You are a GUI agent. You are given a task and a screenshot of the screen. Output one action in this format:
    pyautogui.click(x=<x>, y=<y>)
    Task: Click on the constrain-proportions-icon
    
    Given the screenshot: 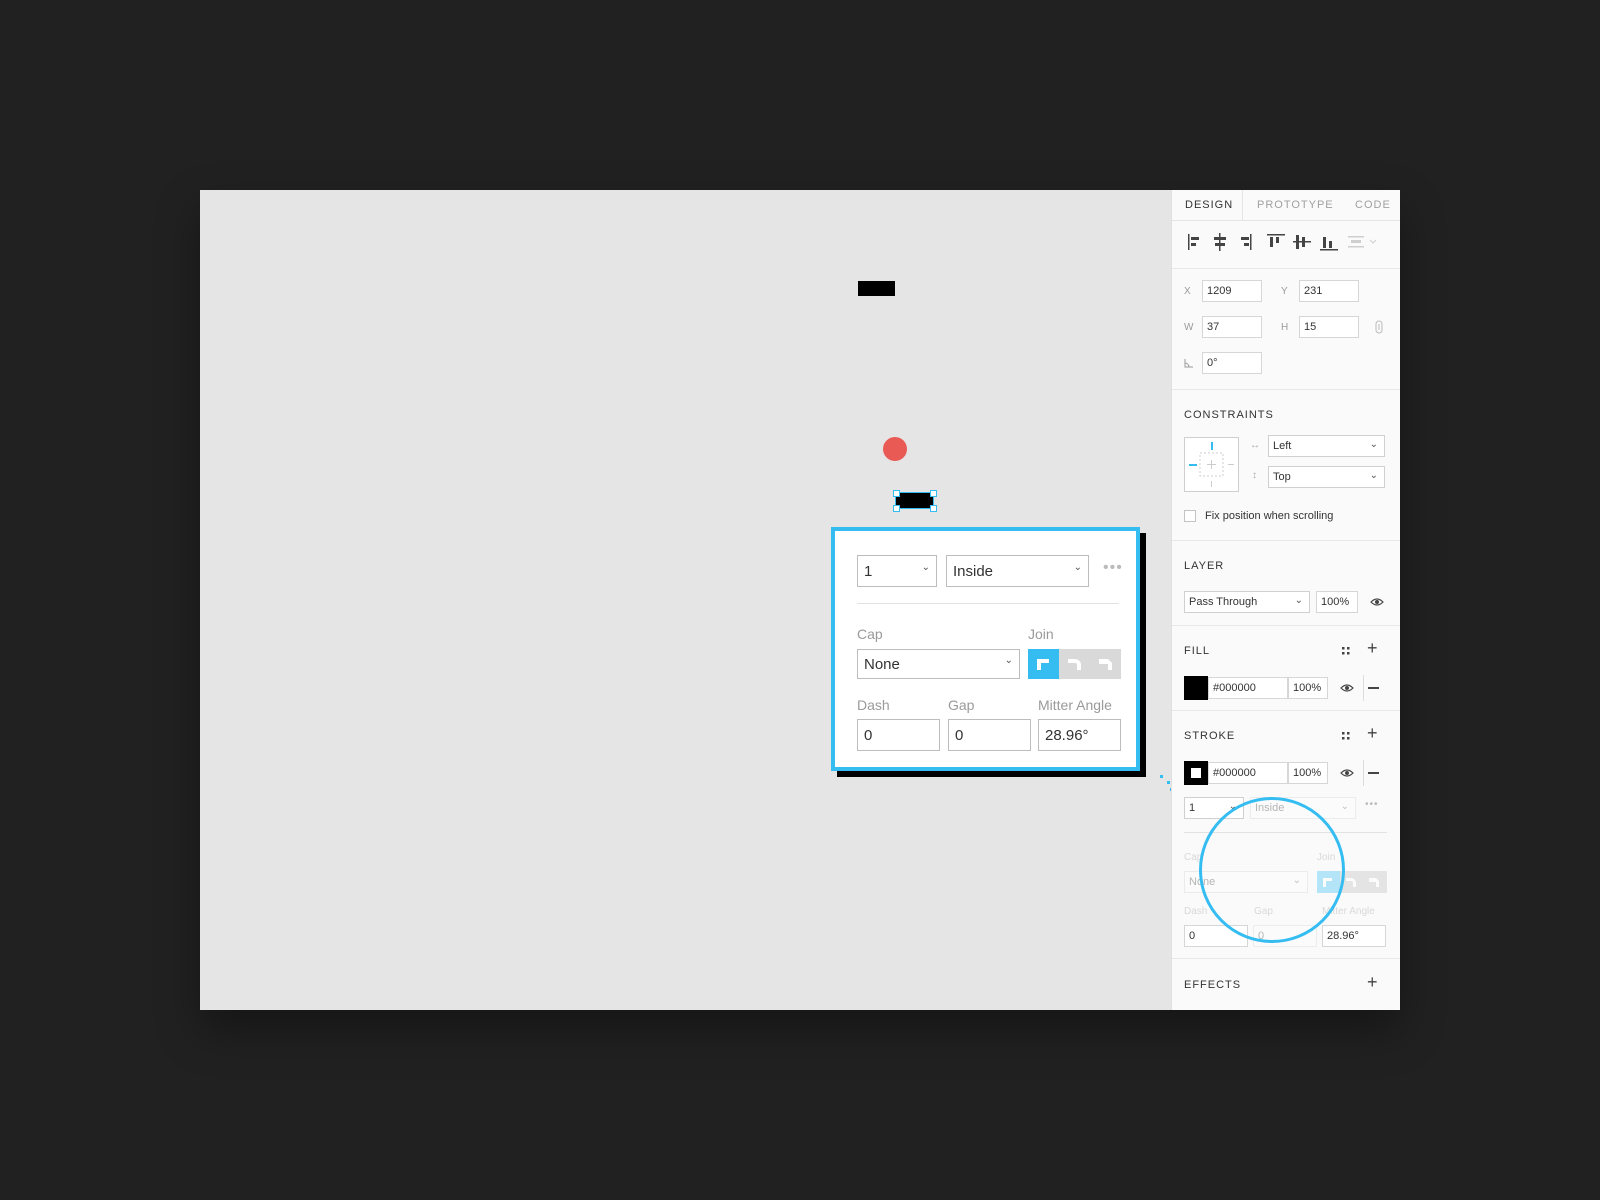 What is the action you would take?
    pyautogui.click(x=1379, y=327)
    